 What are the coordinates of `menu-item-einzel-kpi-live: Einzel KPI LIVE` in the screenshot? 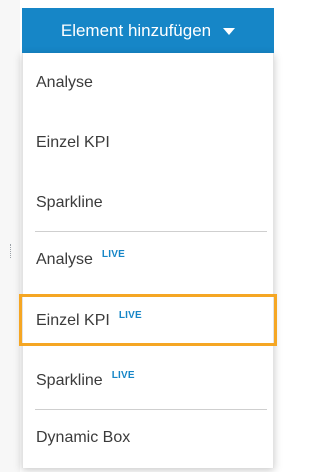 It's located at (148, 321).